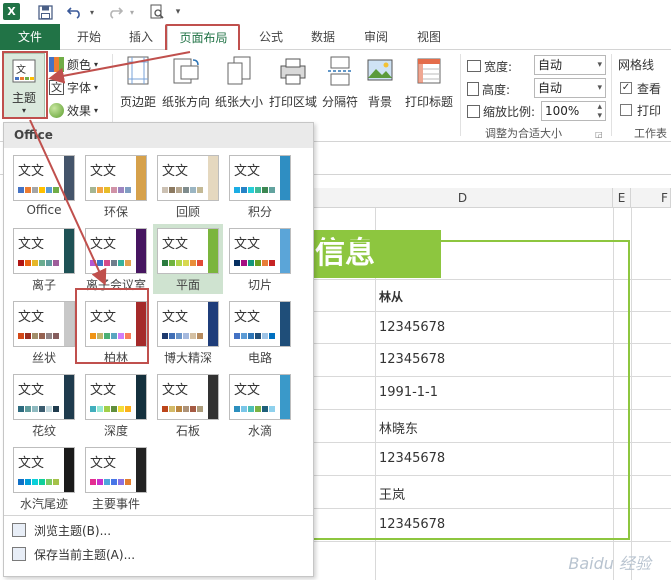 This screenshot has width=671, height=580. What do you see at coordinates (116, 259) in the screenshot?
I see `theme-option: 文文 离子会议室` at bounding box center [116, 259].